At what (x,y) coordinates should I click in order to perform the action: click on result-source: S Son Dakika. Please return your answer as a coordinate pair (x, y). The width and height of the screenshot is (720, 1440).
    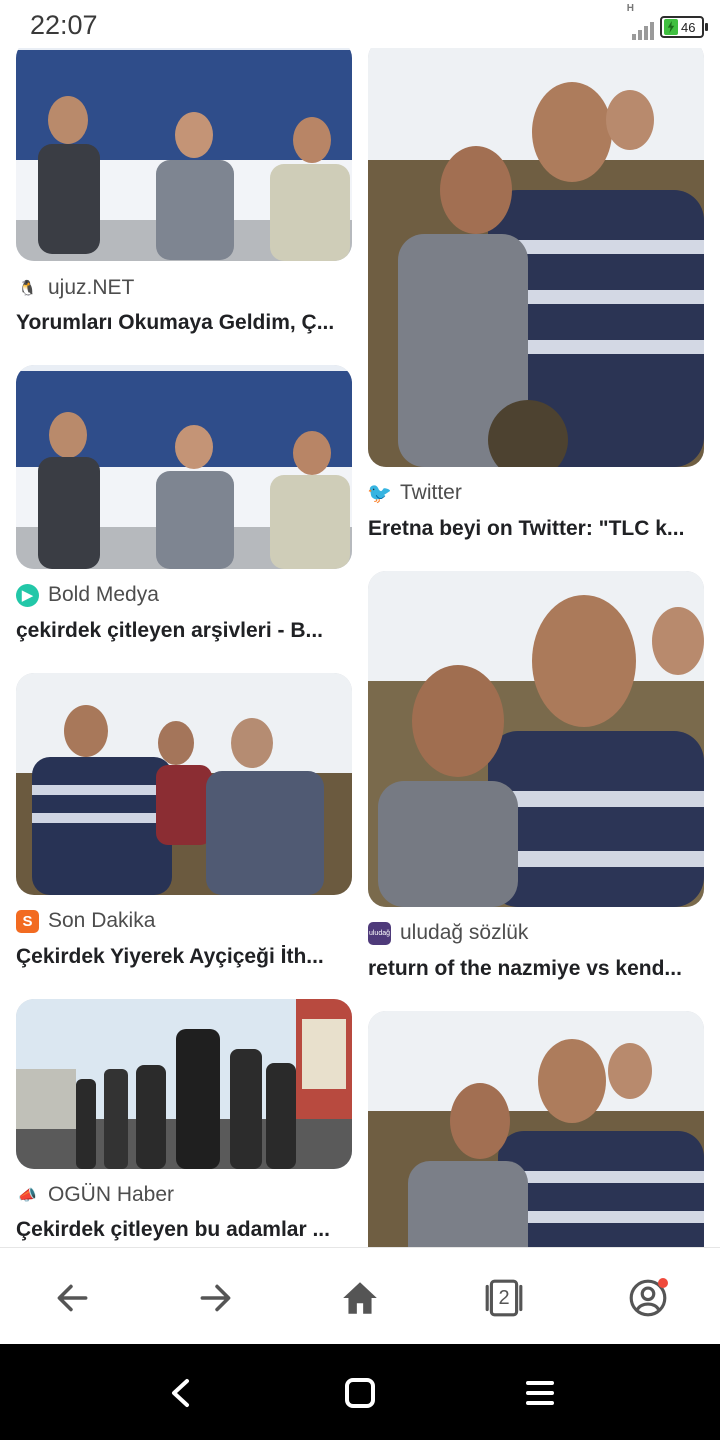
    Looking at the image, I should click on (85, 921).